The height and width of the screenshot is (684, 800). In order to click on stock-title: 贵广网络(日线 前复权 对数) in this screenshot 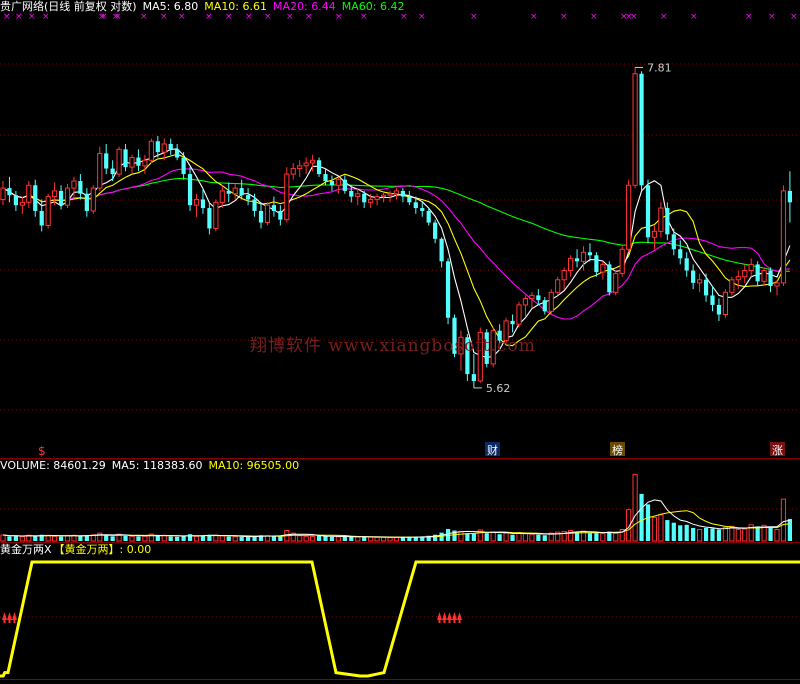, I will do `click(68, 6)`.